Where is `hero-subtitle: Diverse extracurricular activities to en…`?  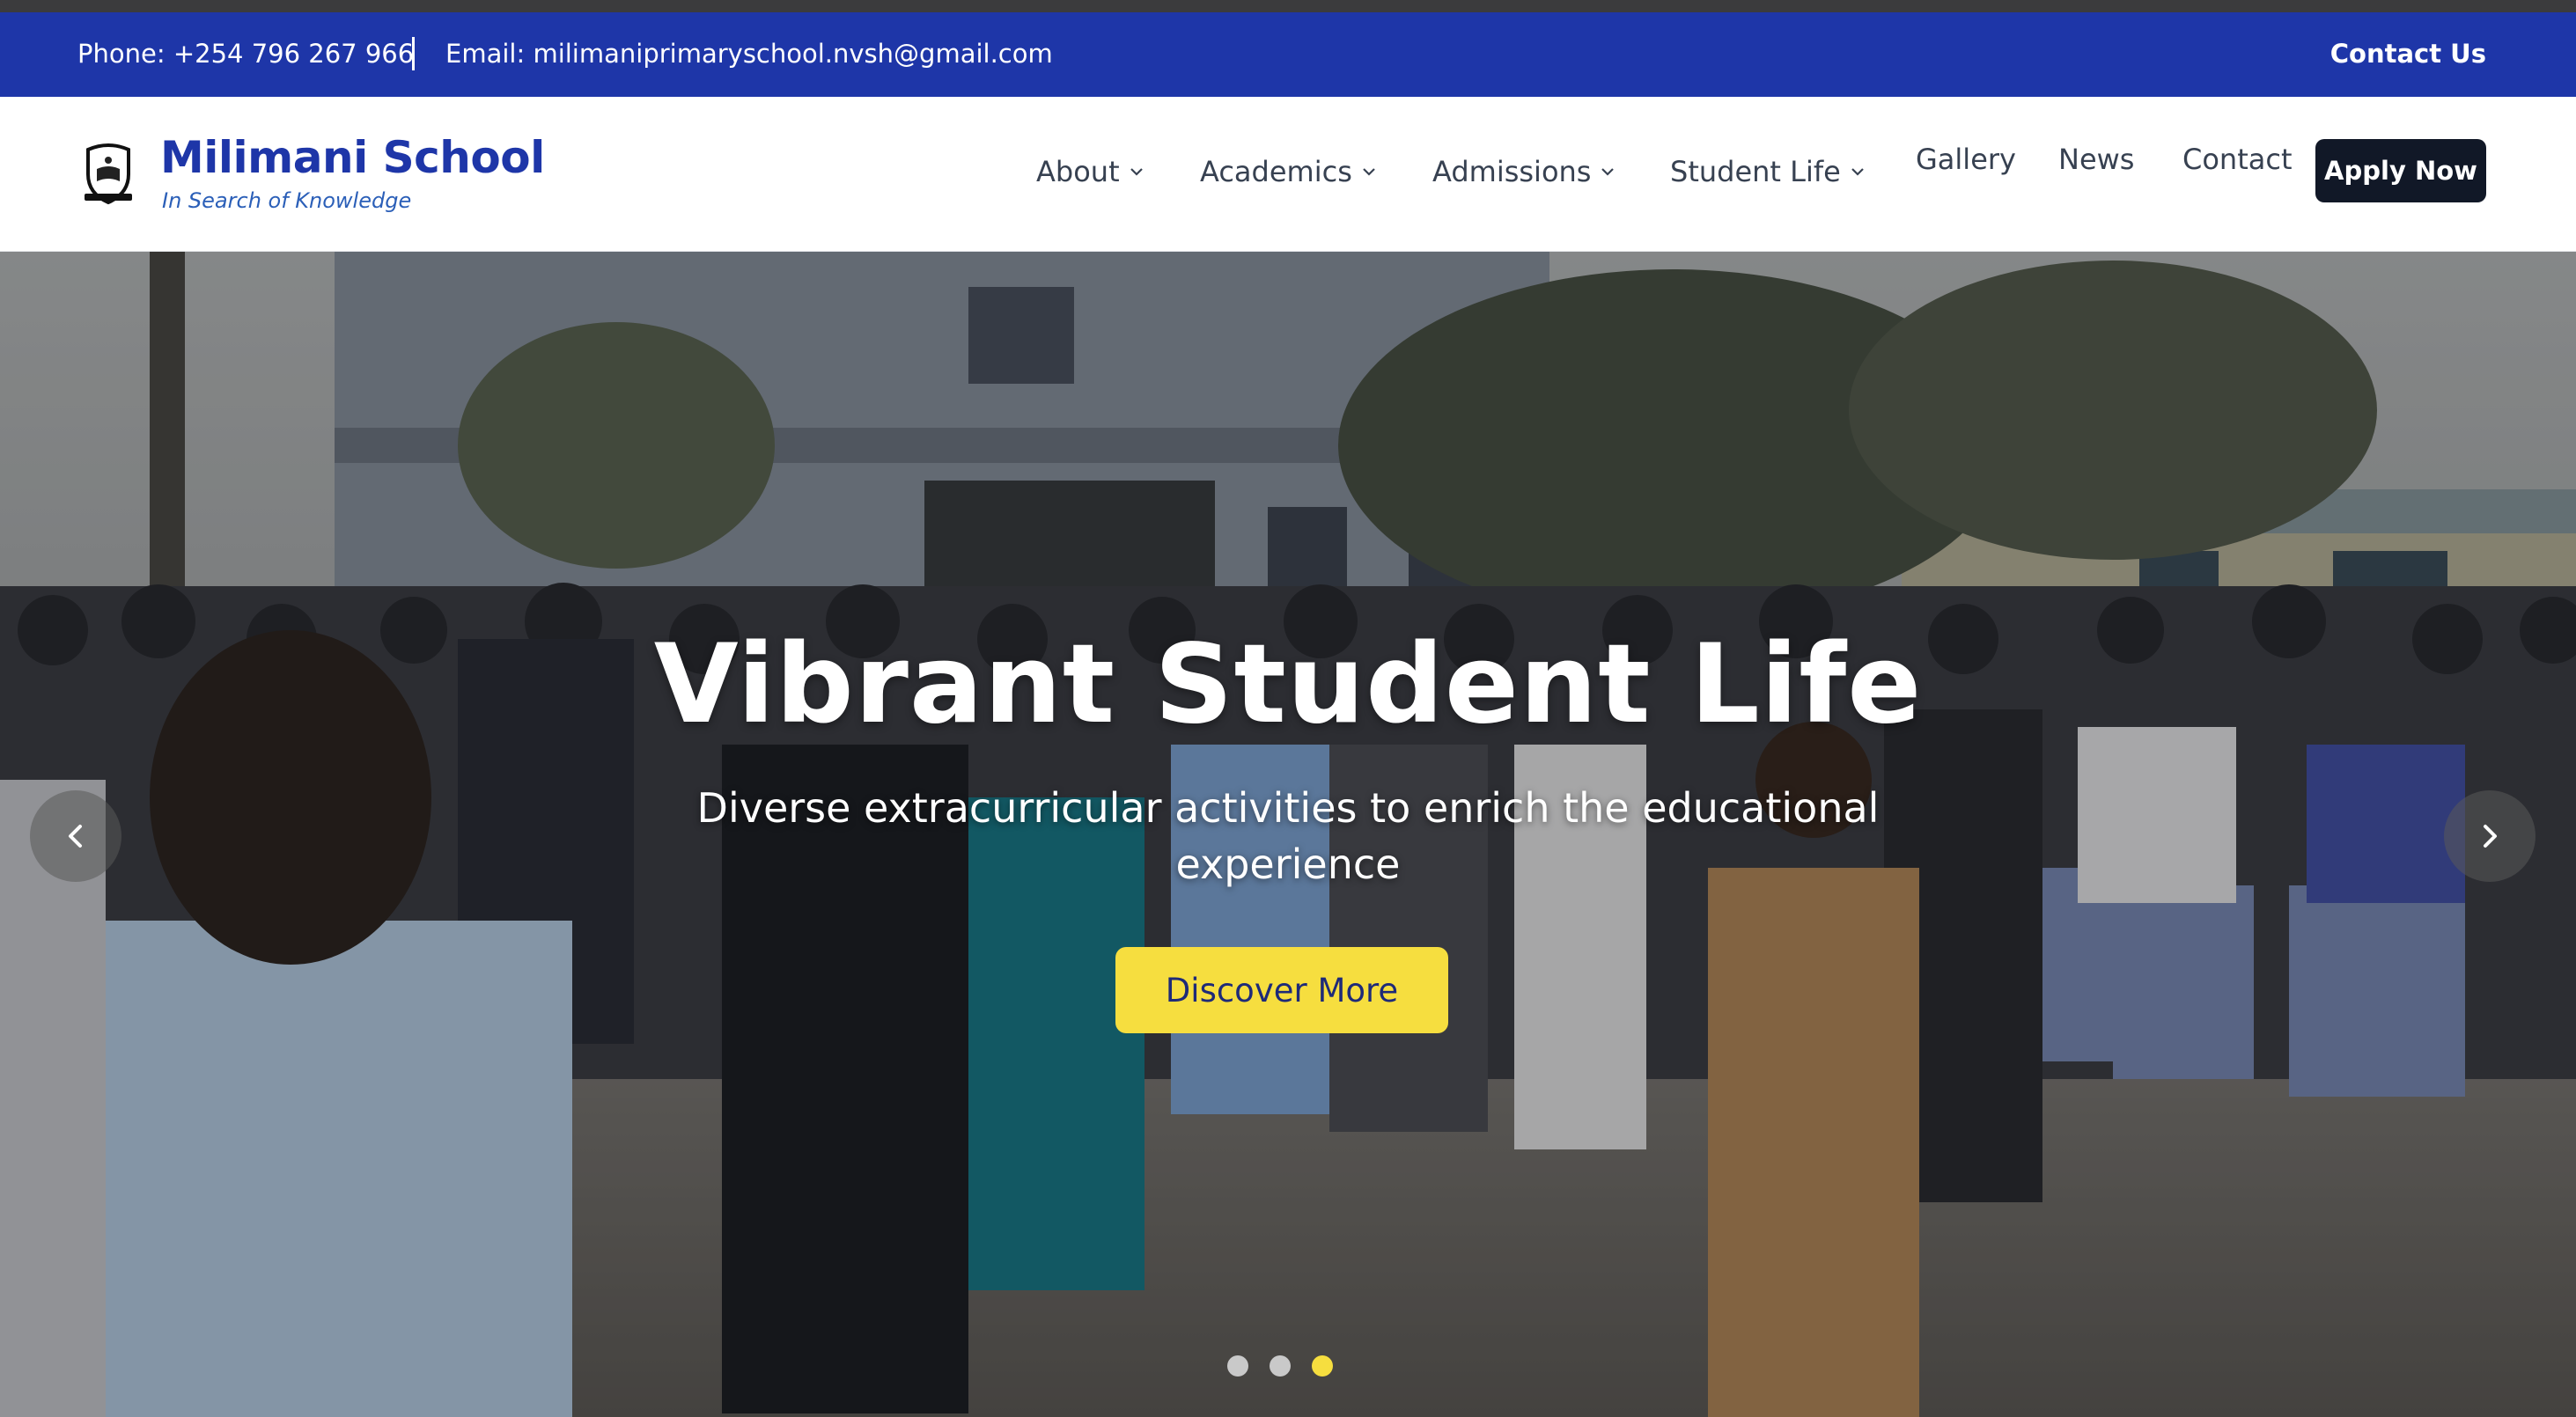 hero-subtitle: Diverse extracurricular activities to en… is located at coordinates (1288, 836).